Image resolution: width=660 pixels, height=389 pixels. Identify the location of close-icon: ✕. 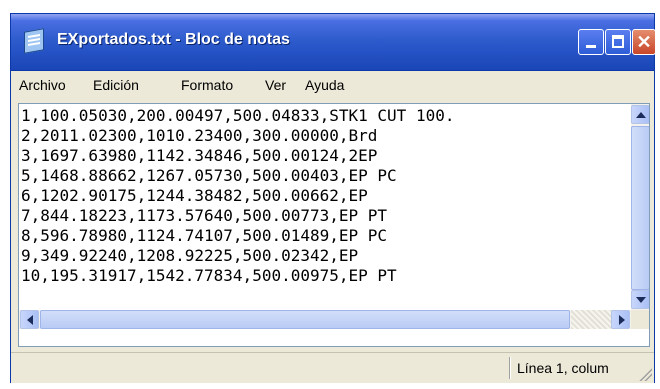
(644, 42).